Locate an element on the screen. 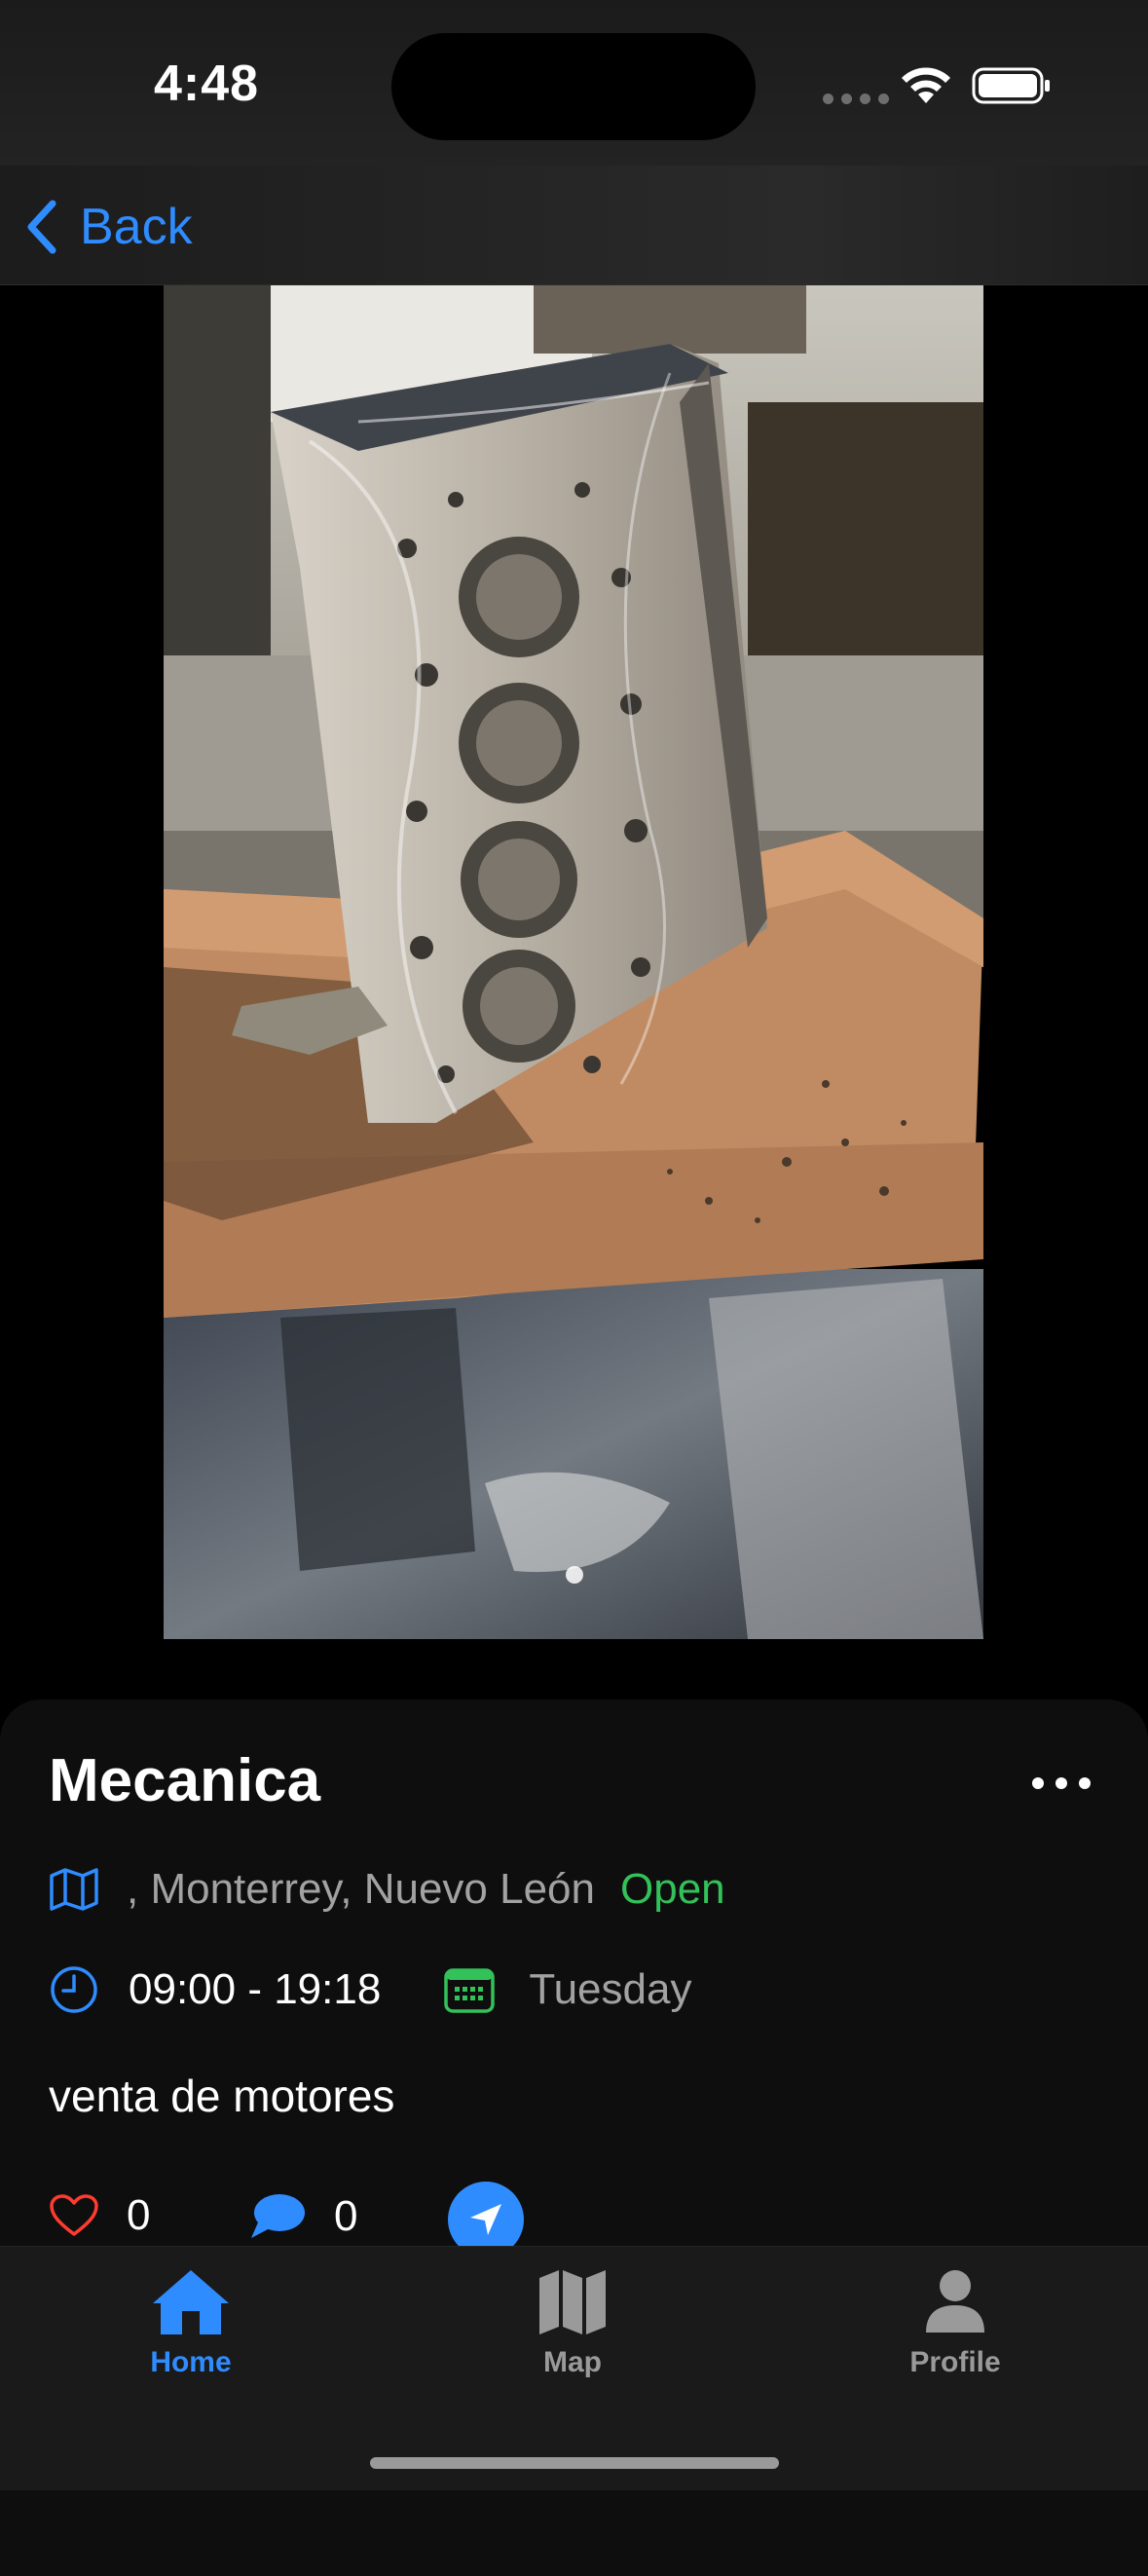 This screenshot has height=2576, width=1148. day-text: Tuesday is located at coordinates (611, 1989).